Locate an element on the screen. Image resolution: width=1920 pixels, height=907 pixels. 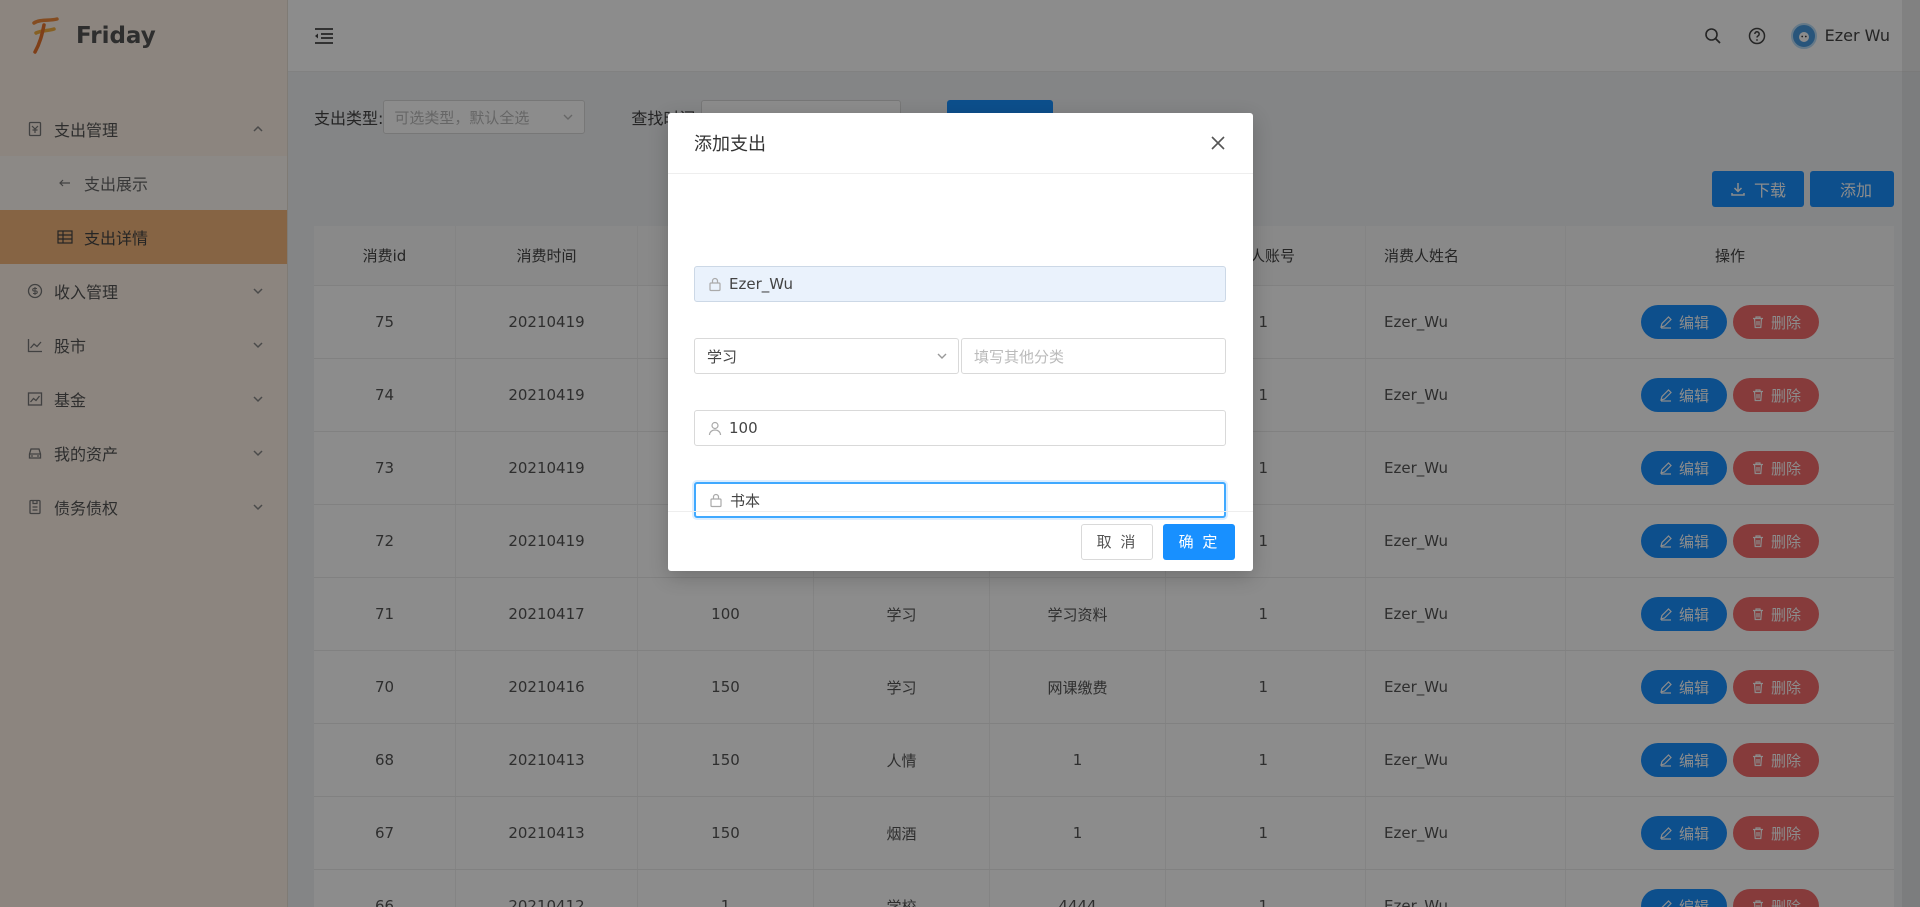
dialog-body: Ezer_Wu 学习 填写其他分类 100 书本 is located at coordinates (960, 346).